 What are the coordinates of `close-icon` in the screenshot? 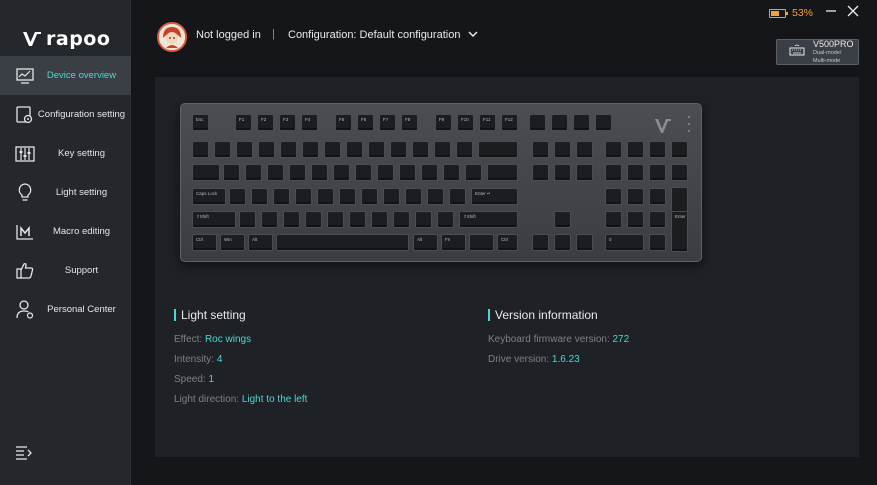 It's located at (853, 13).